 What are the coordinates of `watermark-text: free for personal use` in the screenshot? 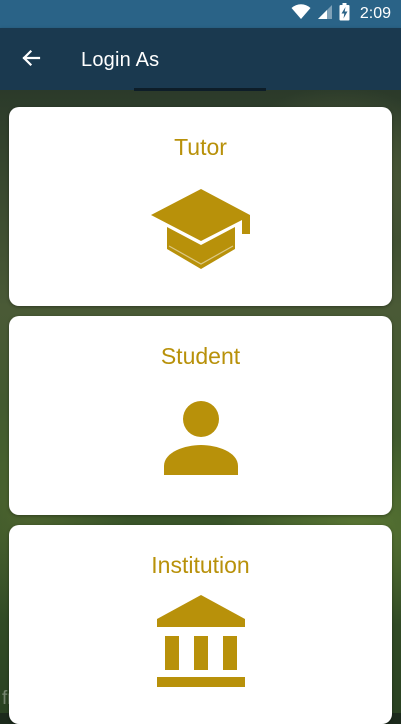 It's located at (89, 698).